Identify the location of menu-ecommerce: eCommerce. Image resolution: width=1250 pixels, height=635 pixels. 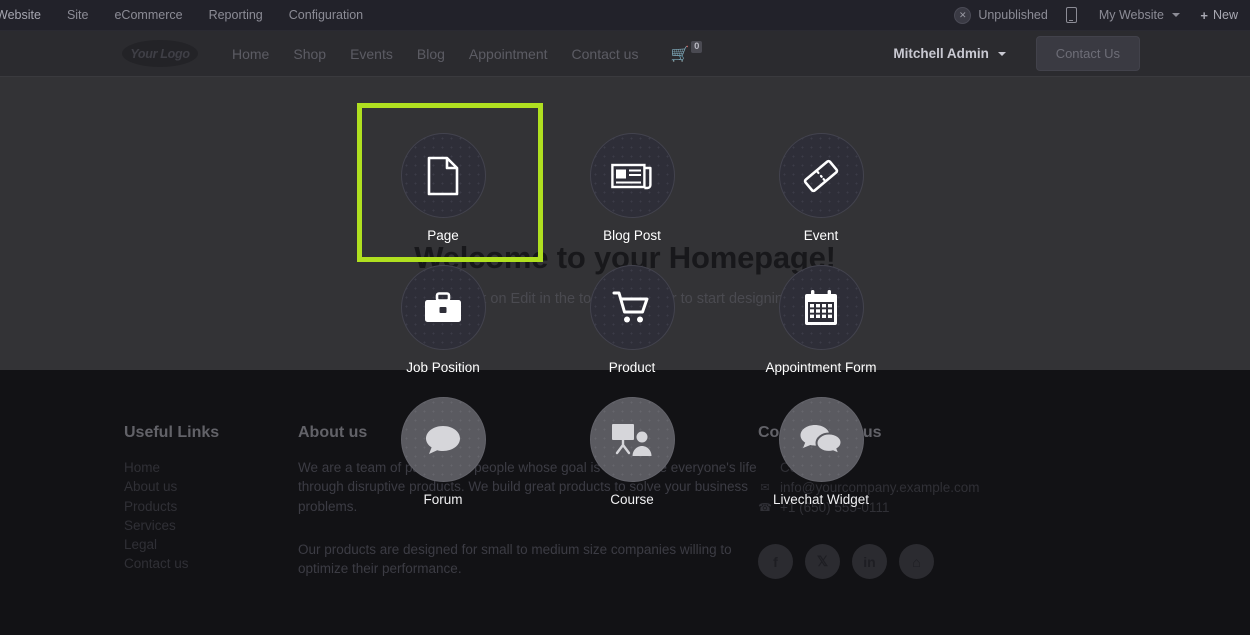
(148, 15).